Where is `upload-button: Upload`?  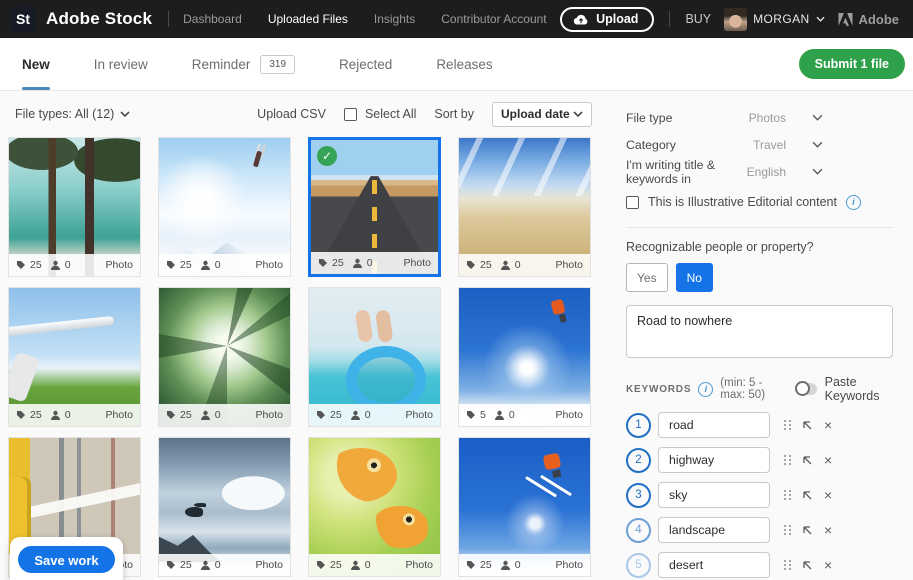 upload-button: Upload is located at coordinates (607, 19).